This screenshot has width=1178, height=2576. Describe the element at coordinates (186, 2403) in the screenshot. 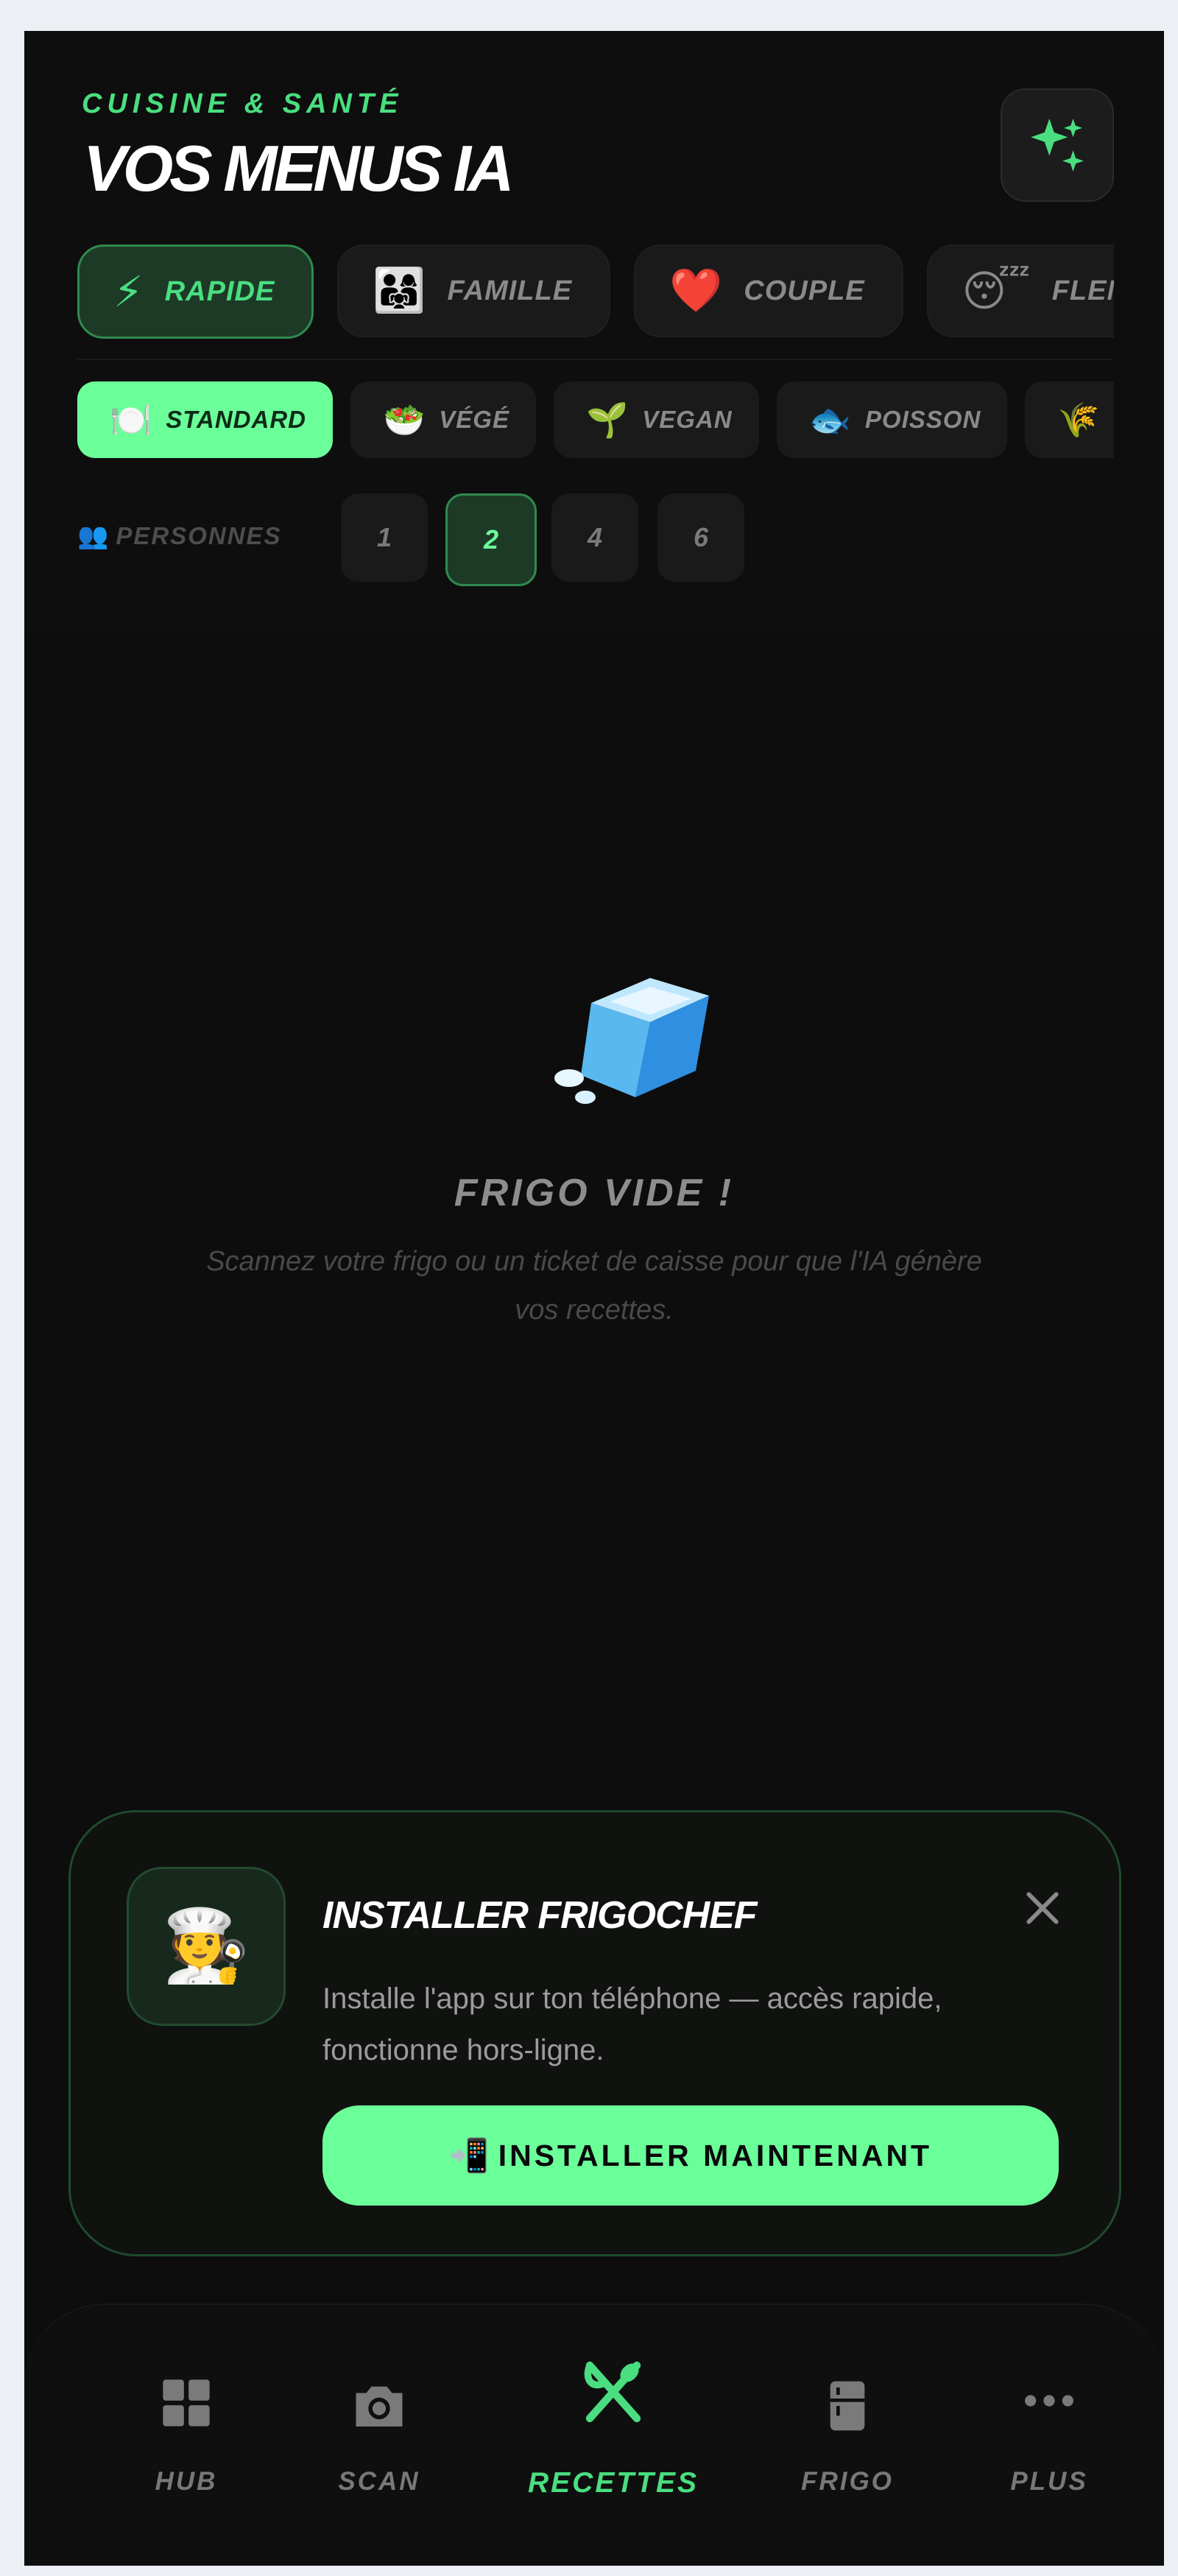

I see `grid-icon` at that location.